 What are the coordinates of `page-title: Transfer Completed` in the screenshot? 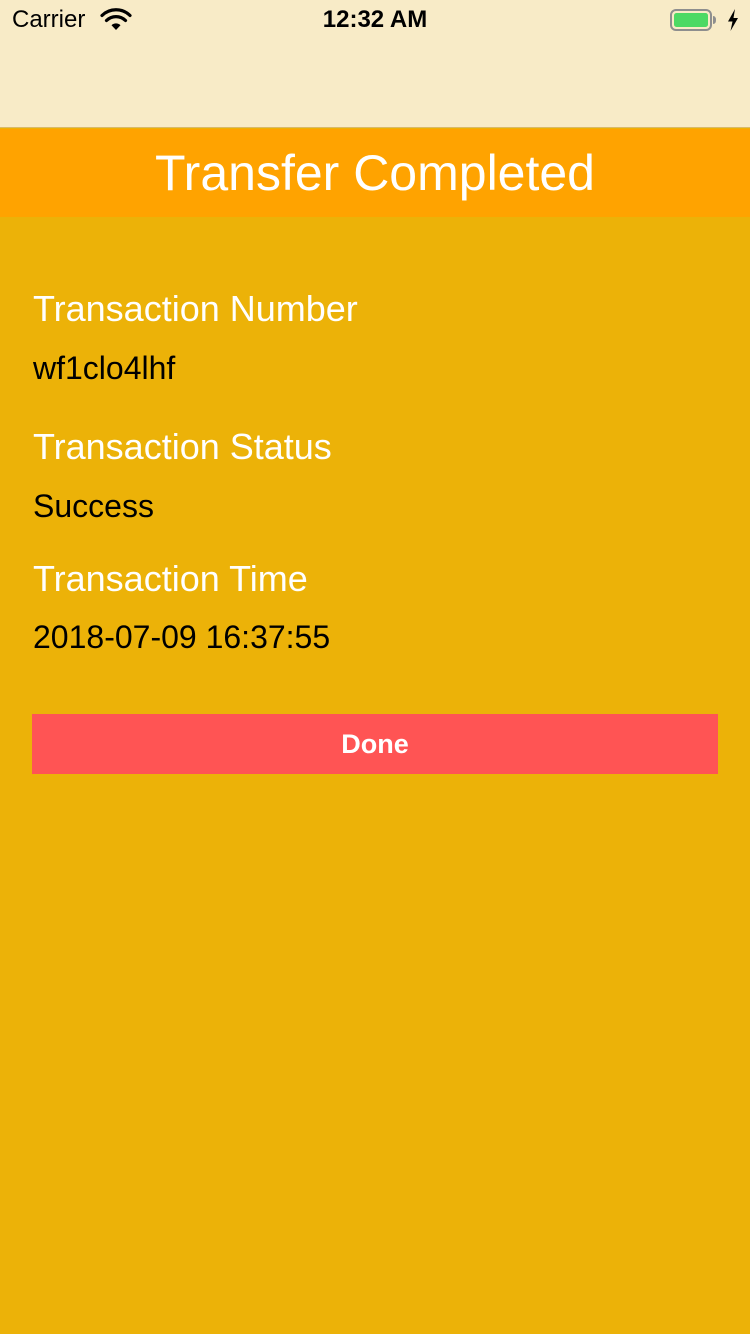 It's located at (375, 173).